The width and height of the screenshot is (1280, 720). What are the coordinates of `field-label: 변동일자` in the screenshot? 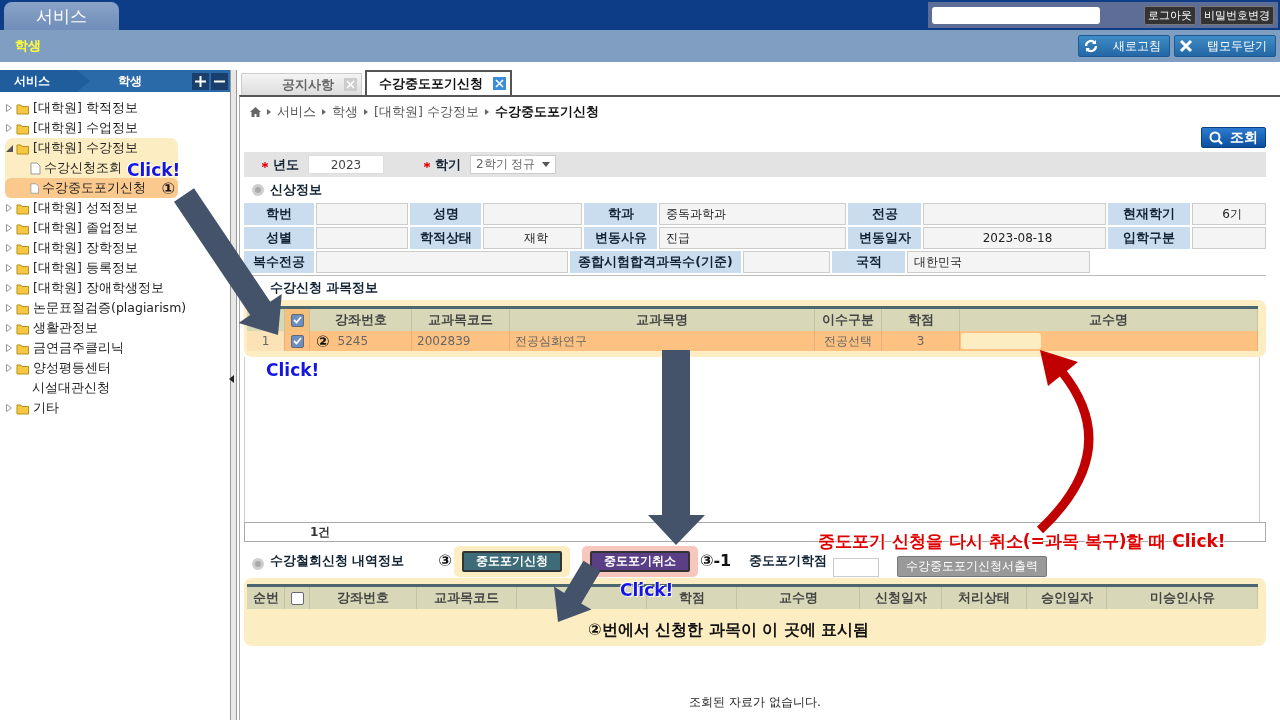 It's located at (884, 238).